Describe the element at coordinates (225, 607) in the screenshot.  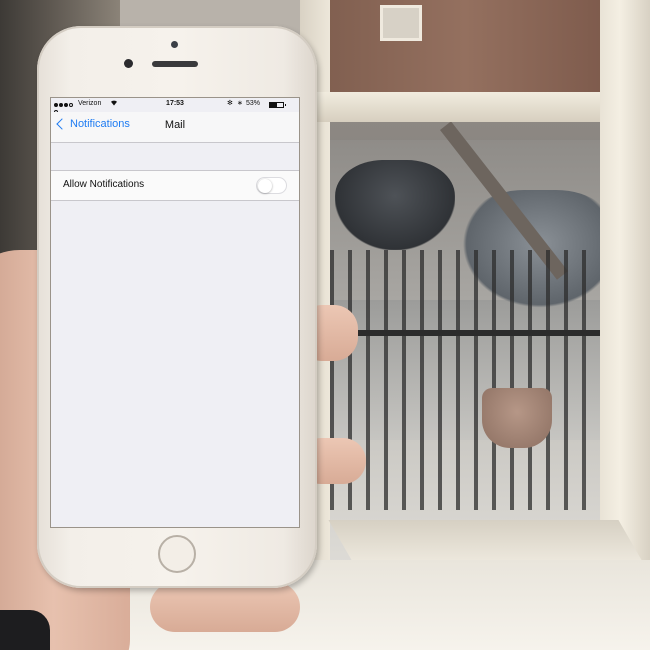
I see `thumb` at that location.